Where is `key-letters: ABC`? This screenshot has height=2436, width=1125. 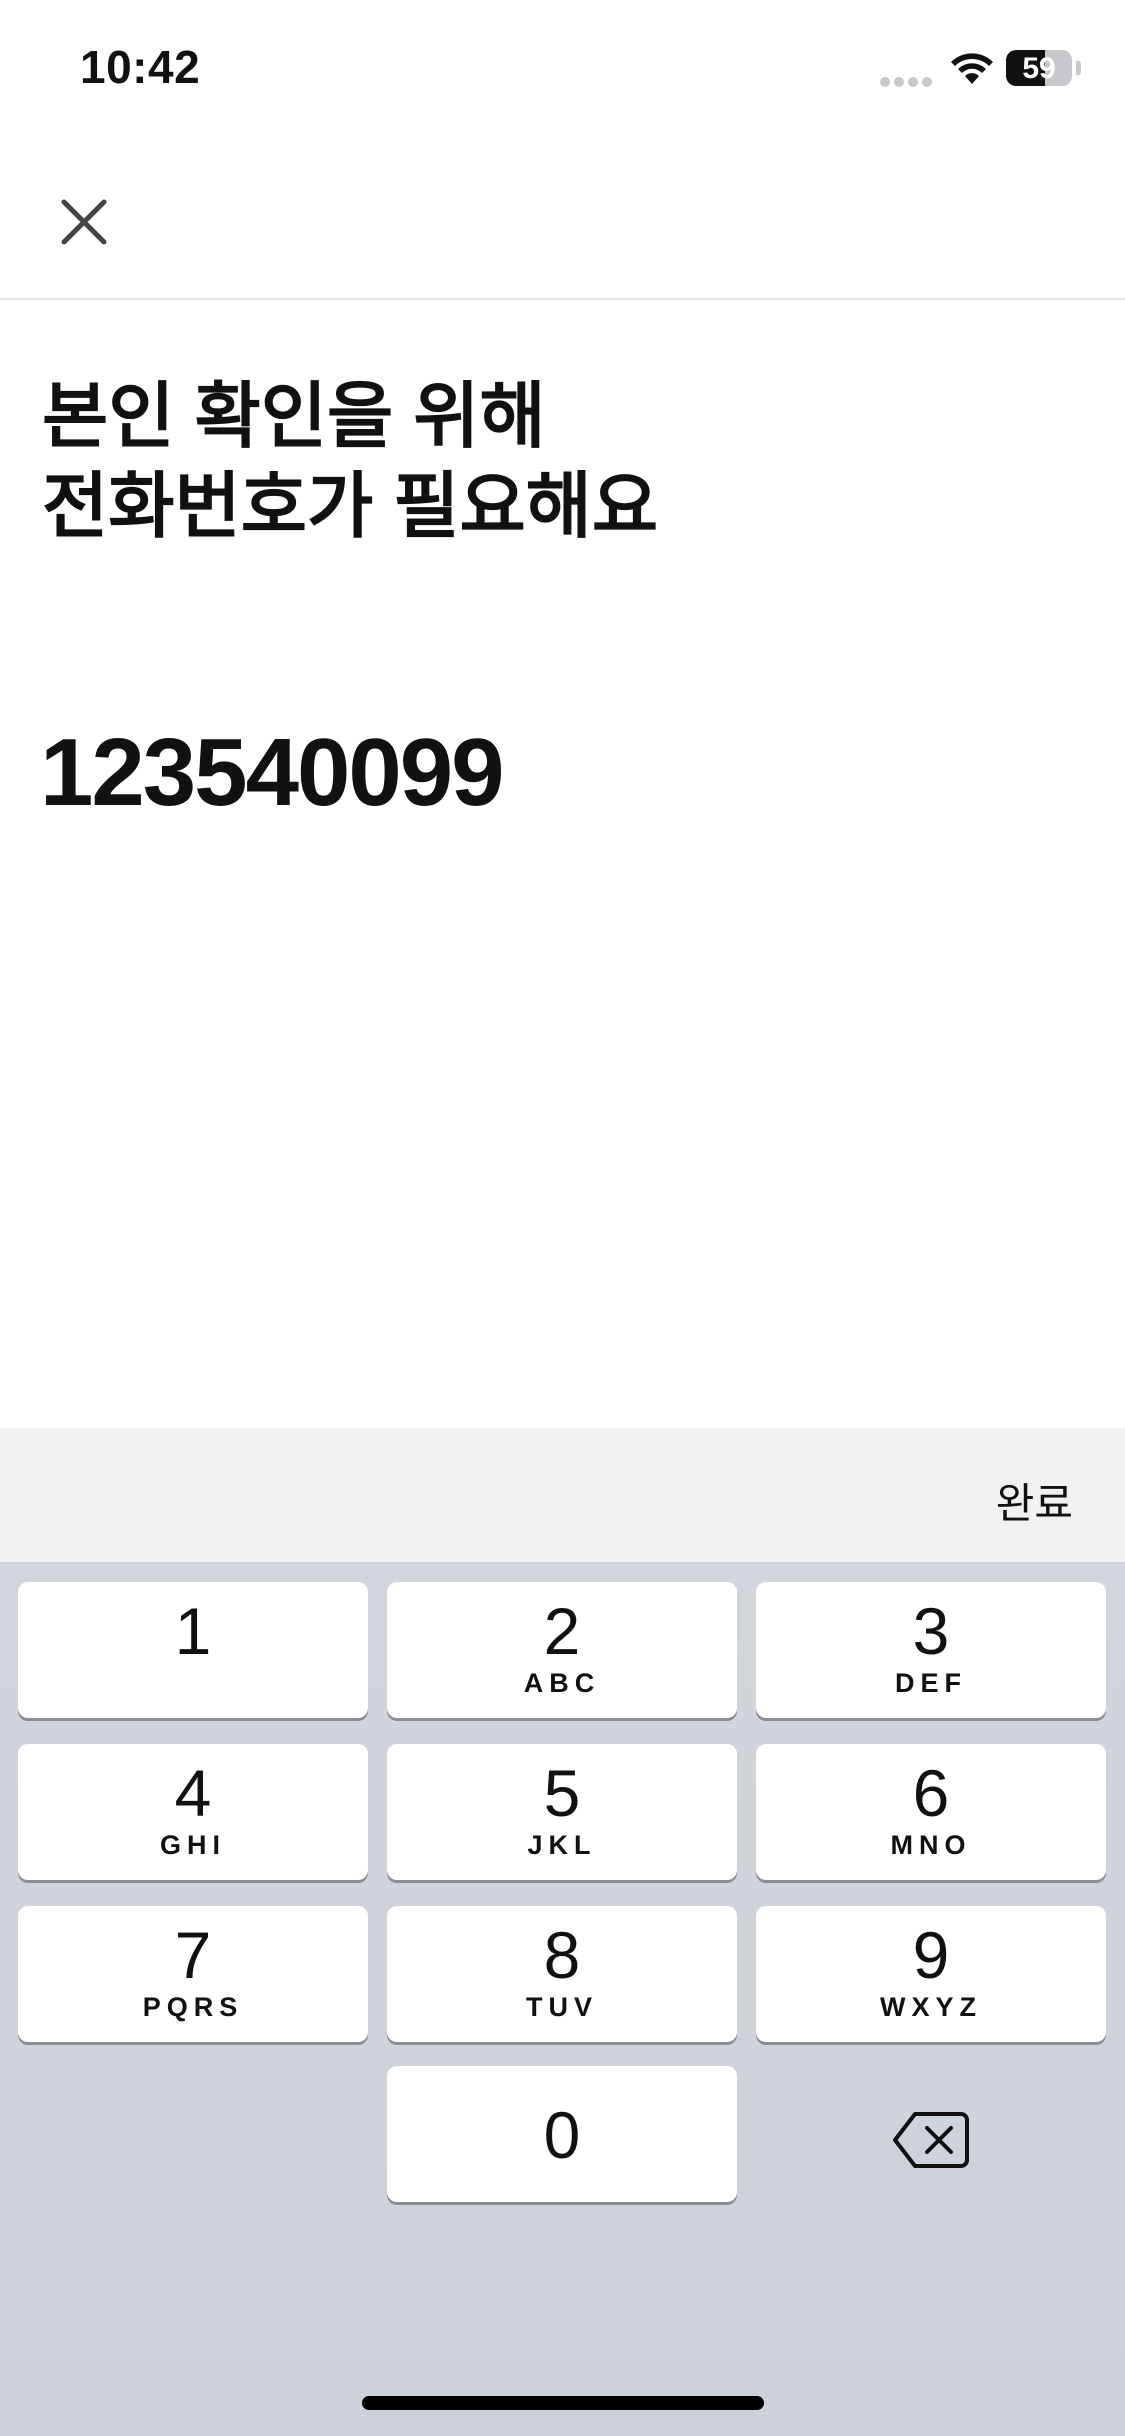
key-letters: ABC is located at coordinates (562, 1683).